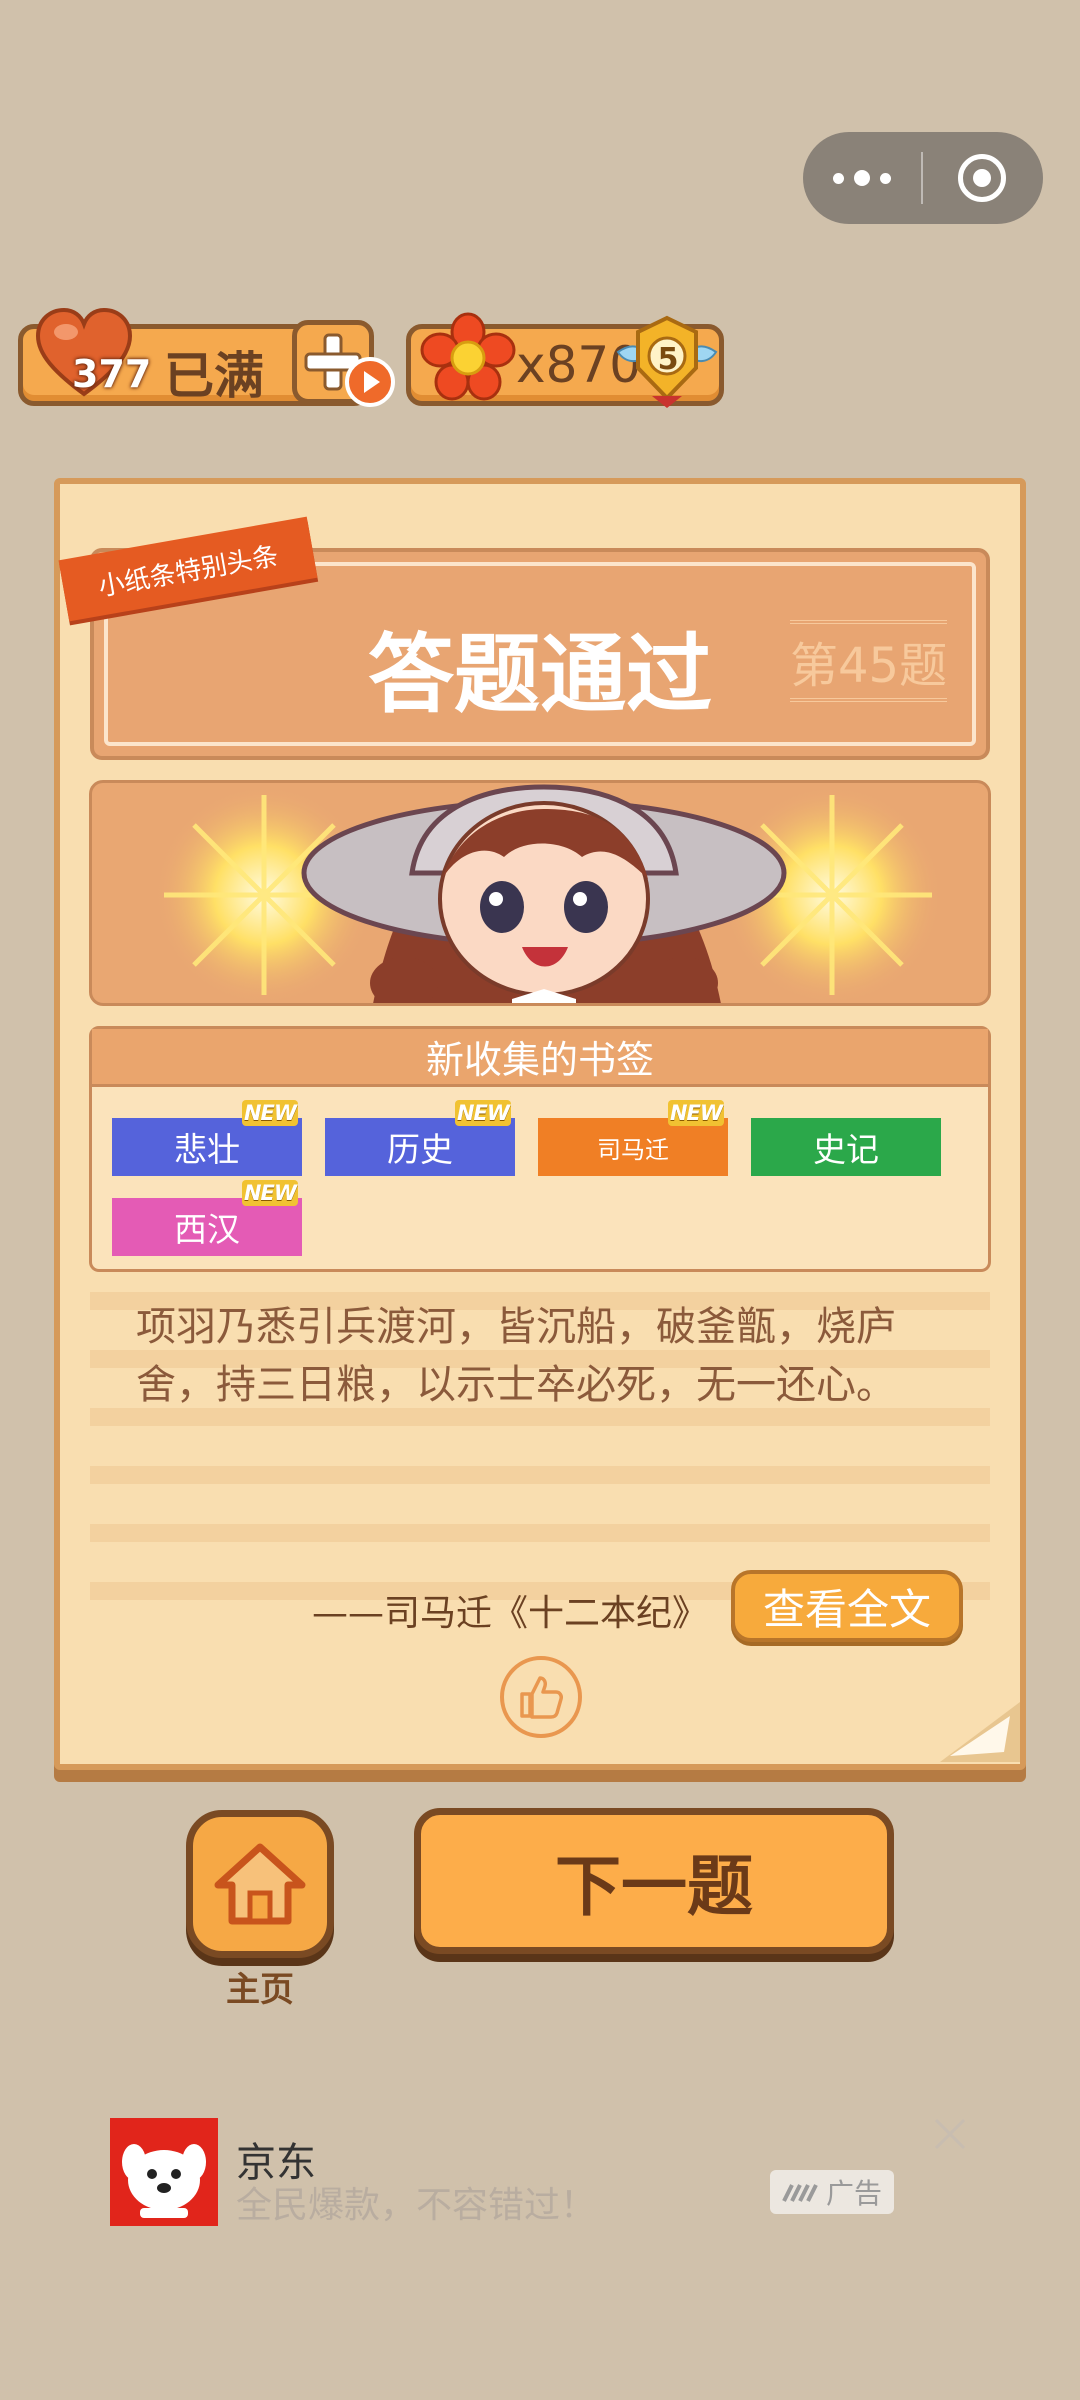 This screenshot has width=1080, height=2400. What do you see at coordinates (853, 2193) in the screenshot?
I see `ad-badge-label: 广告` at bounding box center [853, 2193].